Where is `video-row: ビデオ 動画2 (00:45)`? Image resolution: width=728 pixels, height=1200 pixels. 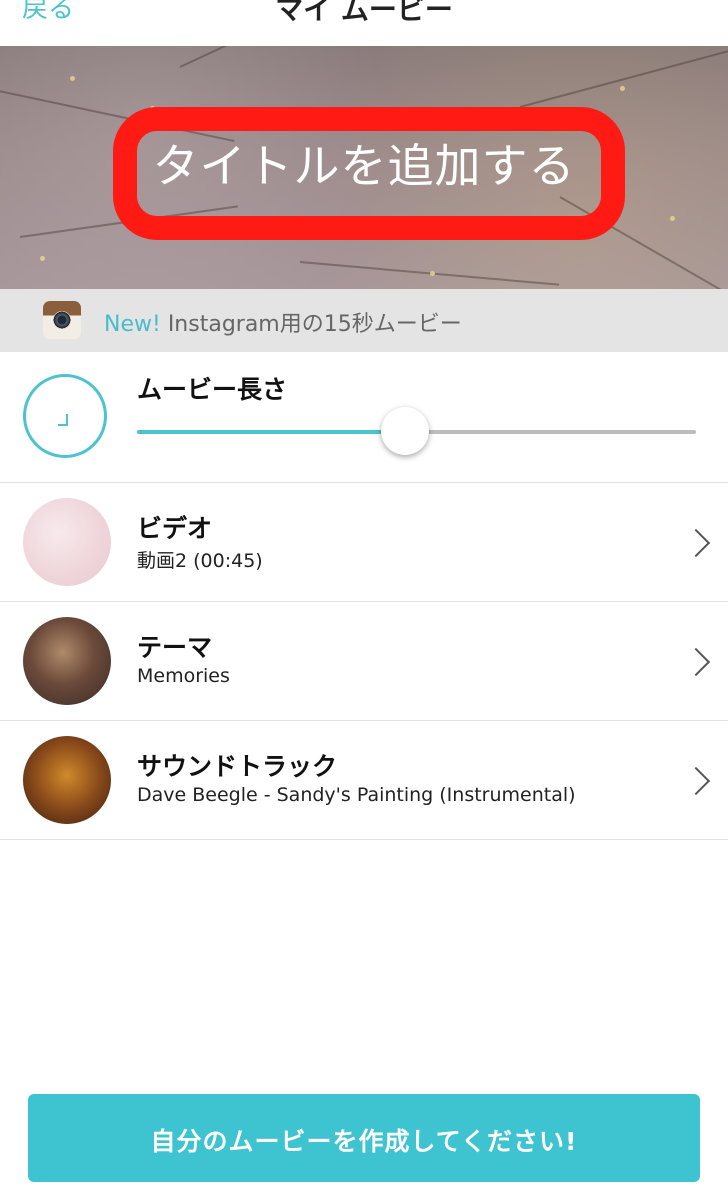 video-row: ビデオ 動画2 (00:45) is located at coordinates (364, 542).